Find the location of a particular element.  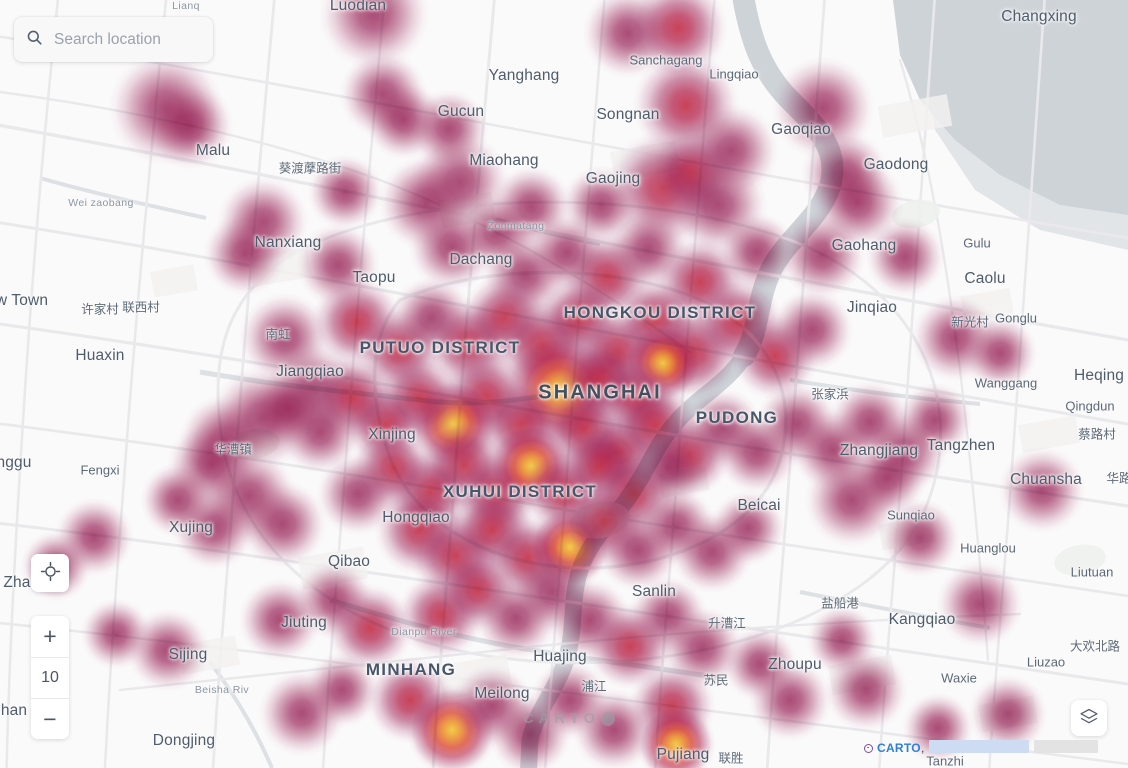

zoom-level-indicator: 10 is located at coordinates (50, 677).